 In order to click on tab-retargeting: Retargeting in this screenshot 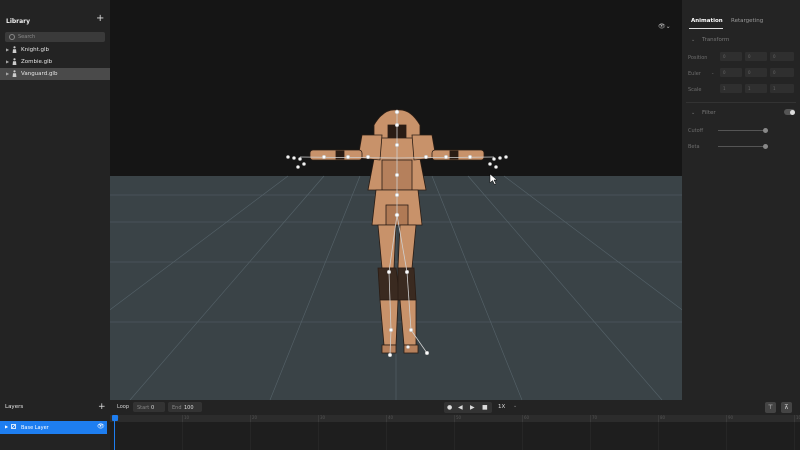, I will do `click(747, 21)`.